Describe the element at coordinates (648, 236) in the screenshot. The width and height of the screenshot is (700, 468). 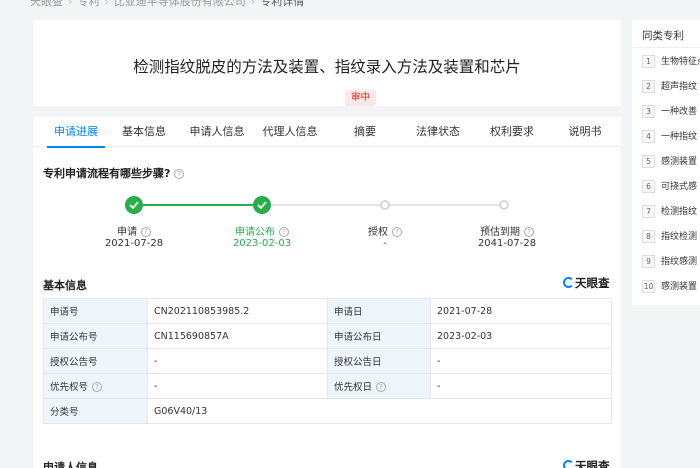
I see `rank-badge: 8` at that location.